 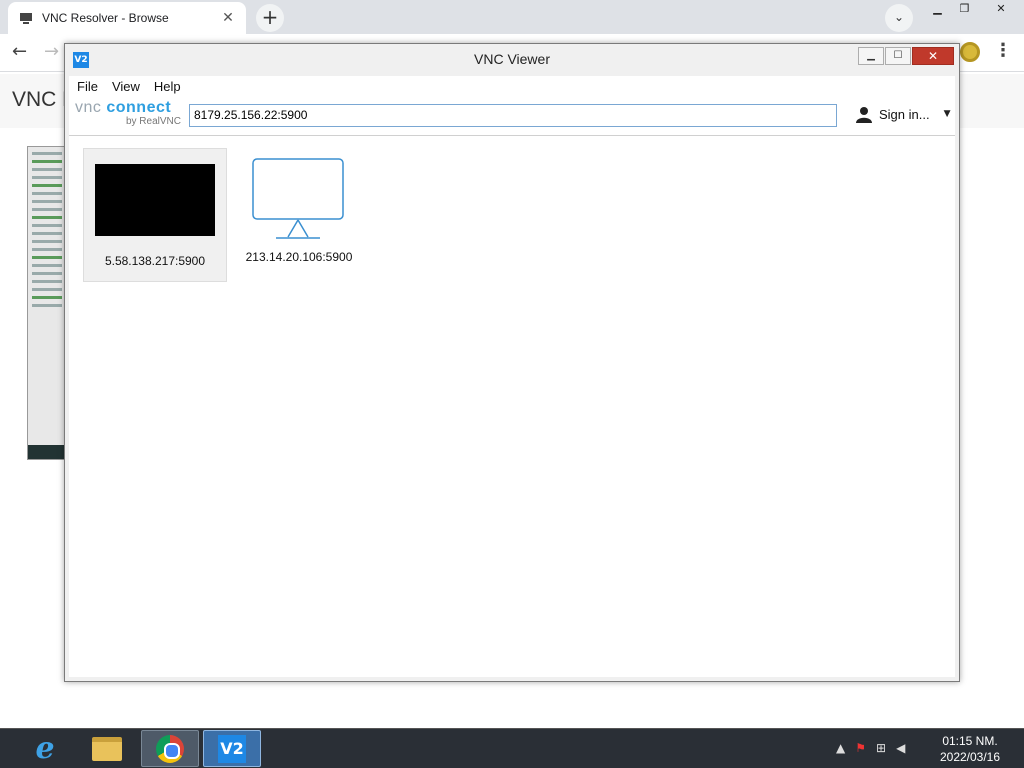 I want to click on volume-muted-icon: ◀, so click(x=900, y=748).